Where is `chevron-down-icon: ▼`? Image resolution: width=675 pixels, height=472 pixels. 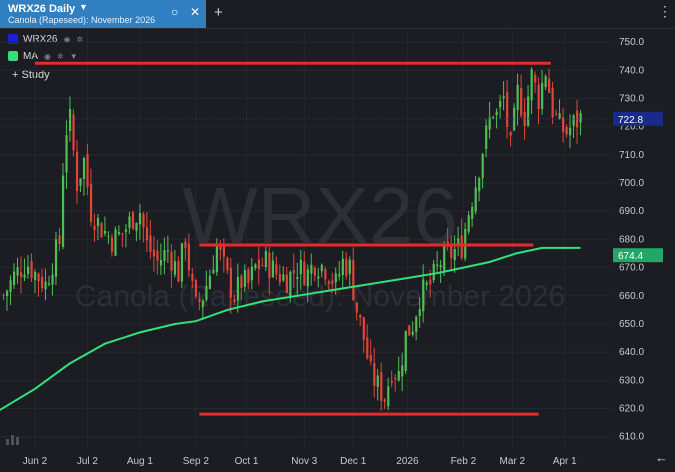 chevron-down-icon: ▼ is located at coordinates (83, 7).